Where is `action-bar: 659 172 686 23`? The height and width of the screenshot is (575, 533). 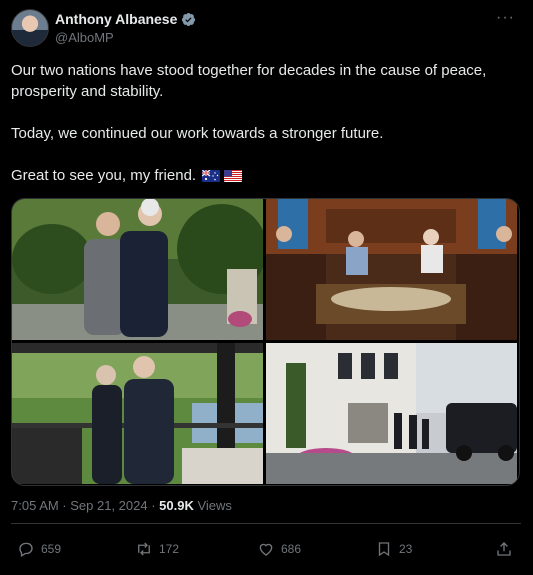 action-bar: 659 172 686 23 is located at coordinates (266, 551).